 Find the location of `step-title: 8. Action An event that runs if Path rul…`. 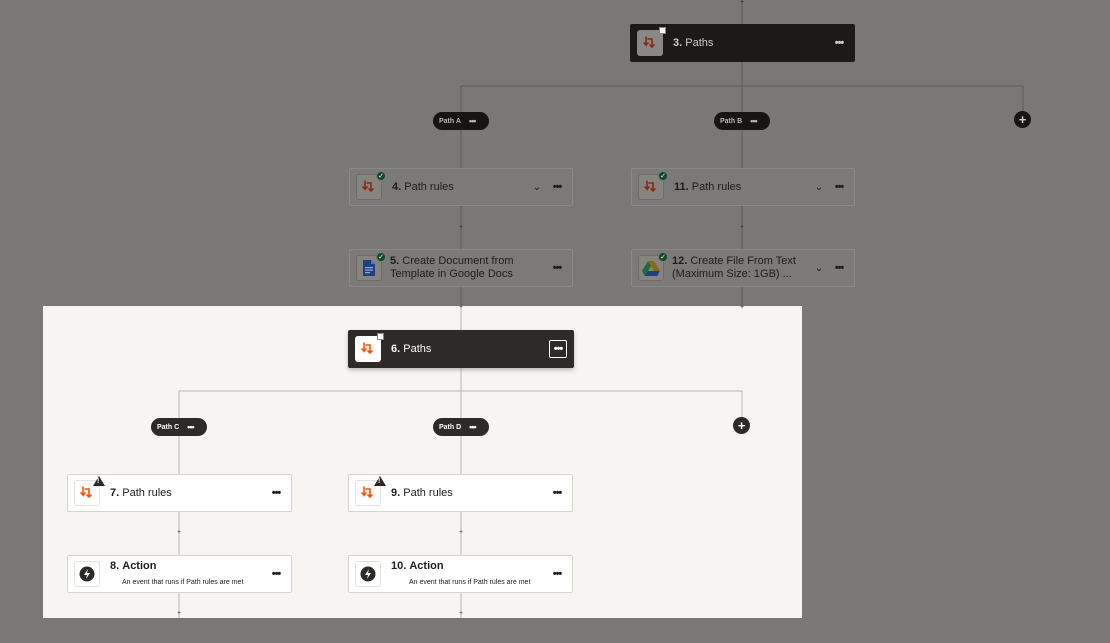

step-title: 8. Action An event that runs if Path rul… is located at coordinates (188, 574).